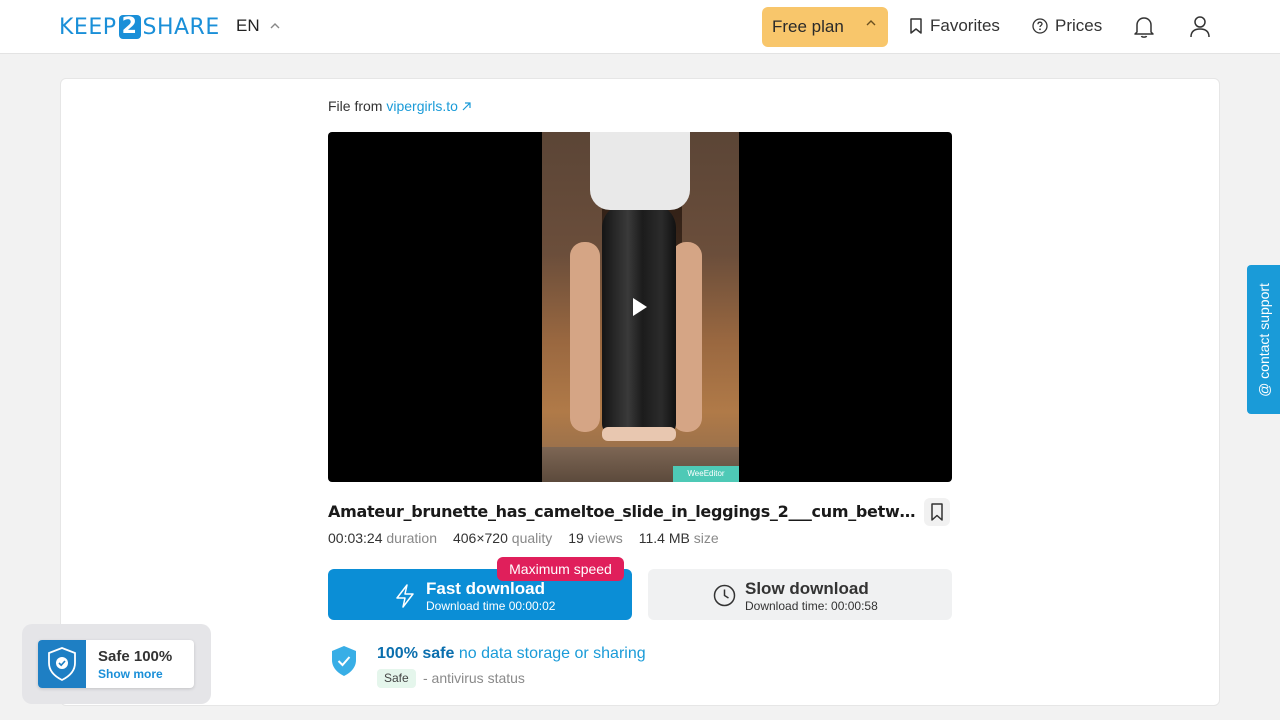  I want to click on duration-label: duration, so click(411, 538).